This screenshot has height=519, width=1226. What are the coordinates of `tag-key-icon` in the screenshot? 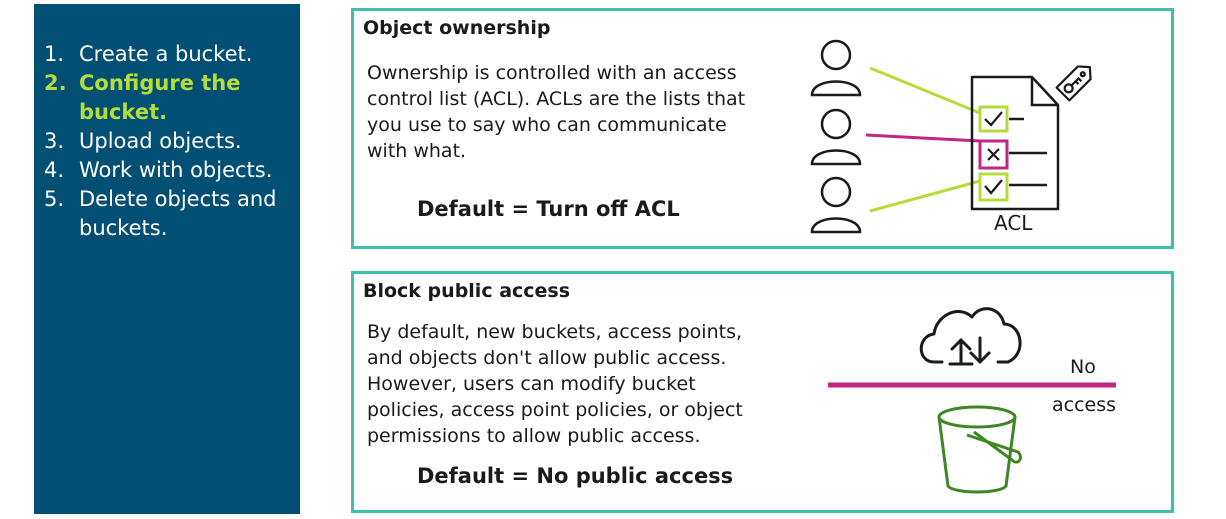 It's located at (1073, 83).